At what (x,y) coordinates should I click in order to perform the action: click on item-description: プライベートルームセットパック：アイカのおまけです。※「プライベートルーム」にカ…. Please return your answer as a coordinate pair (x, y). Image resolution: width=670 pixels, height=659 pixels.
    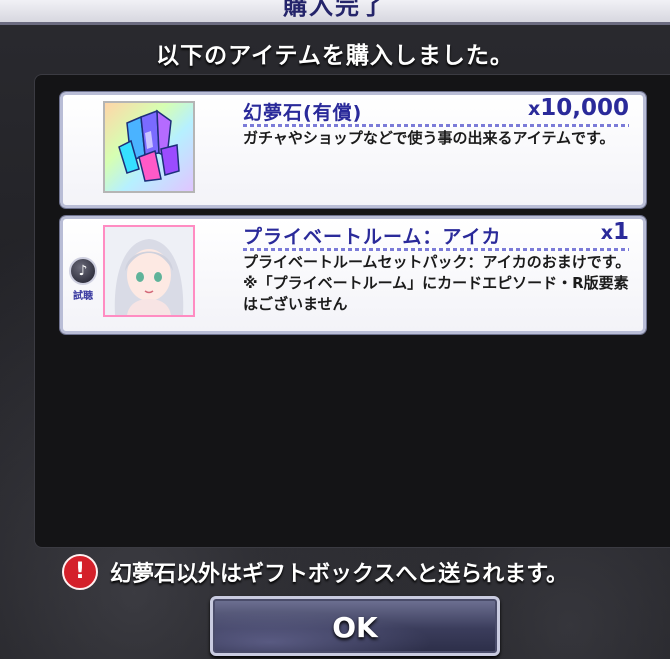
    Looking at the image, I should click on (437, 283).